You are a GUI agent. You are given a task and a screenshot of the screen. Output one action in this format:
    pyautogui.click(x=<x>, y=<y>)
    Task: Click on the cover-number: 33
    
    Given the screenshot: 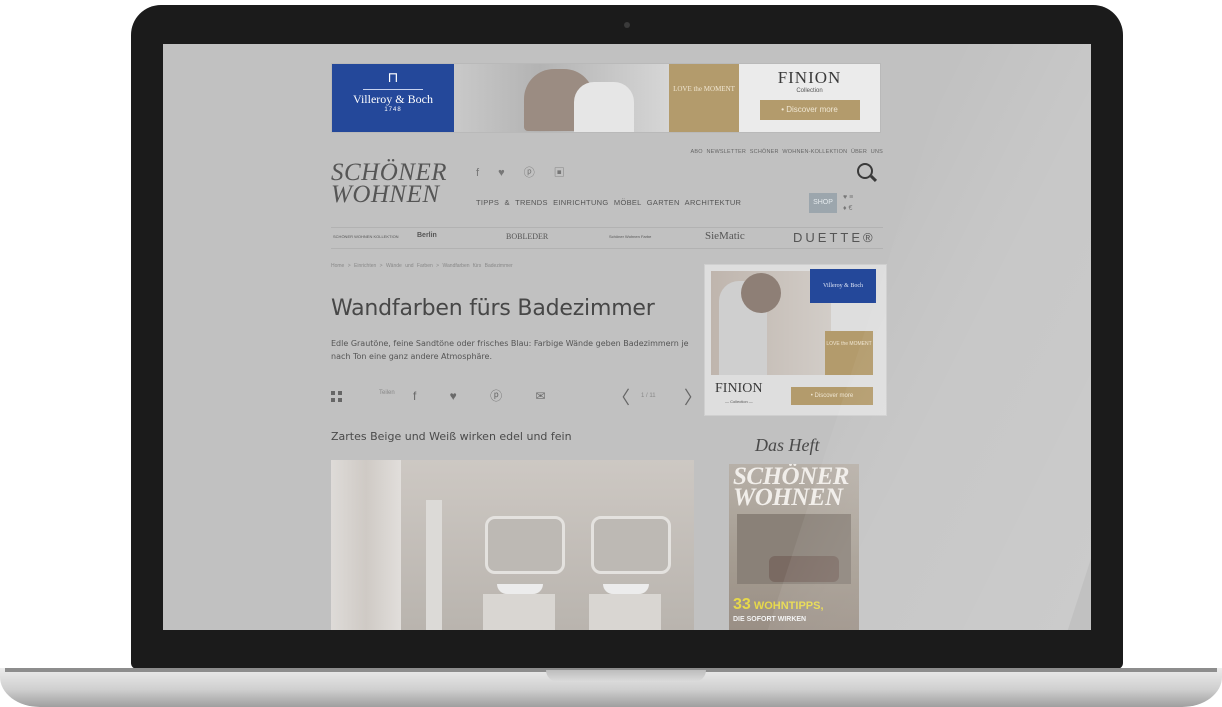 What is the action you would take?
    pyautogui.click(x=742, y=604)
    